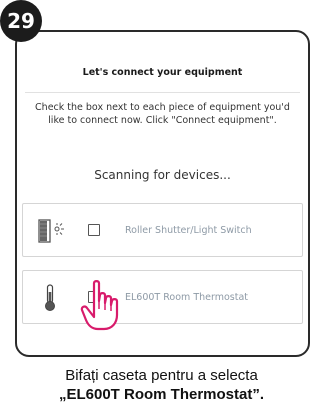 This screenshot has width=323, height=413. I want to click on caption-line-1: Bifați caseta pentru a selecta, so click(161, 375).